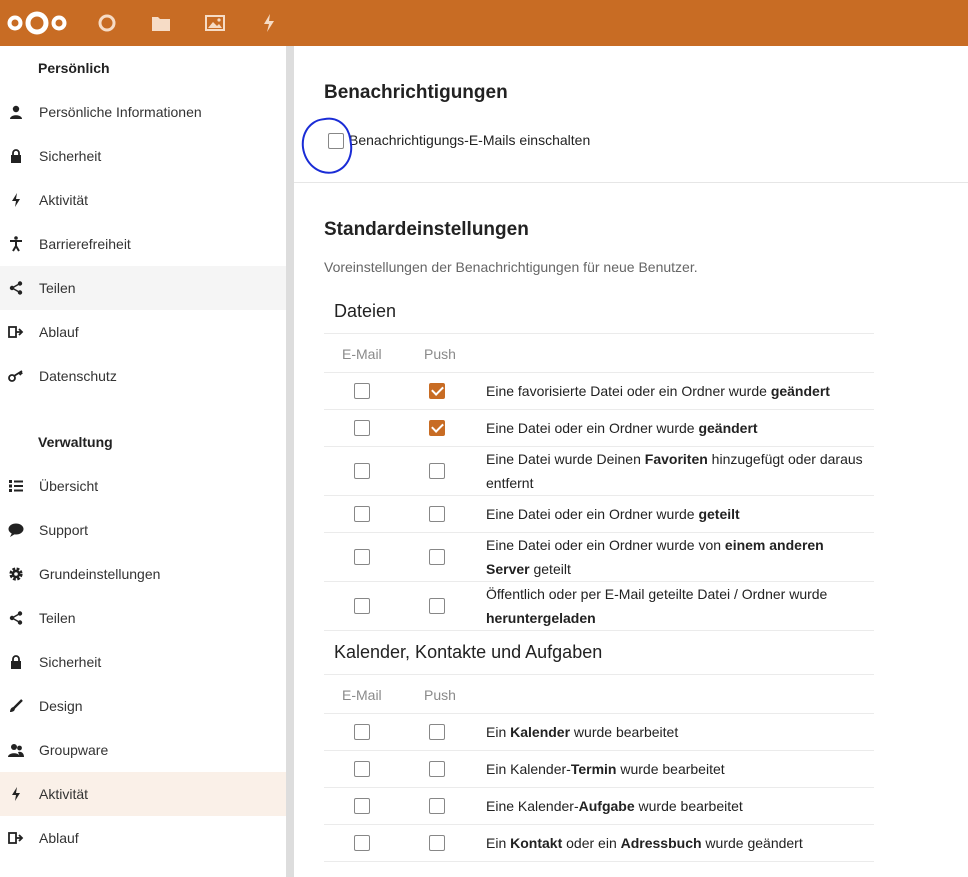 The height and width of the screenshot is (877, 968). What do you see at coordinates (16, 486) in the screenshot?
I see `list-icon` at bounding box center [16, 486].